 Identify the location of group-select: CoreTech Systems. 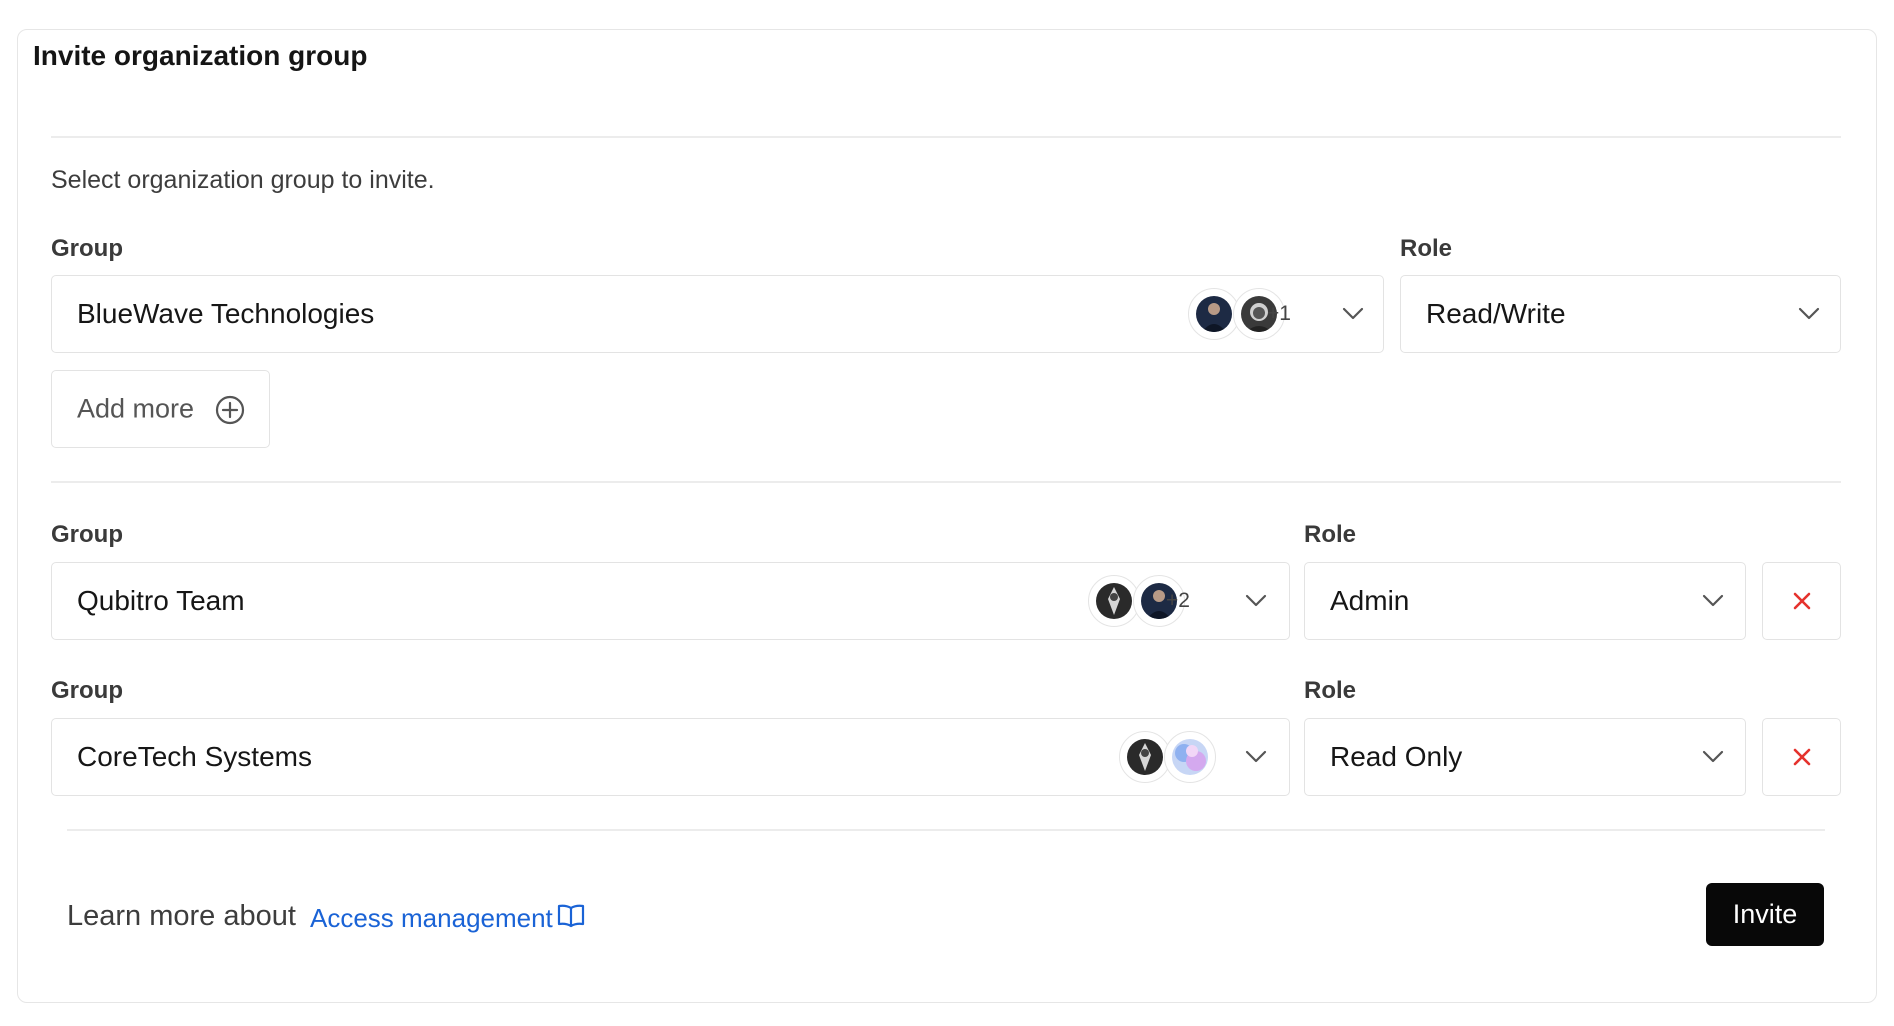
(670, 757).